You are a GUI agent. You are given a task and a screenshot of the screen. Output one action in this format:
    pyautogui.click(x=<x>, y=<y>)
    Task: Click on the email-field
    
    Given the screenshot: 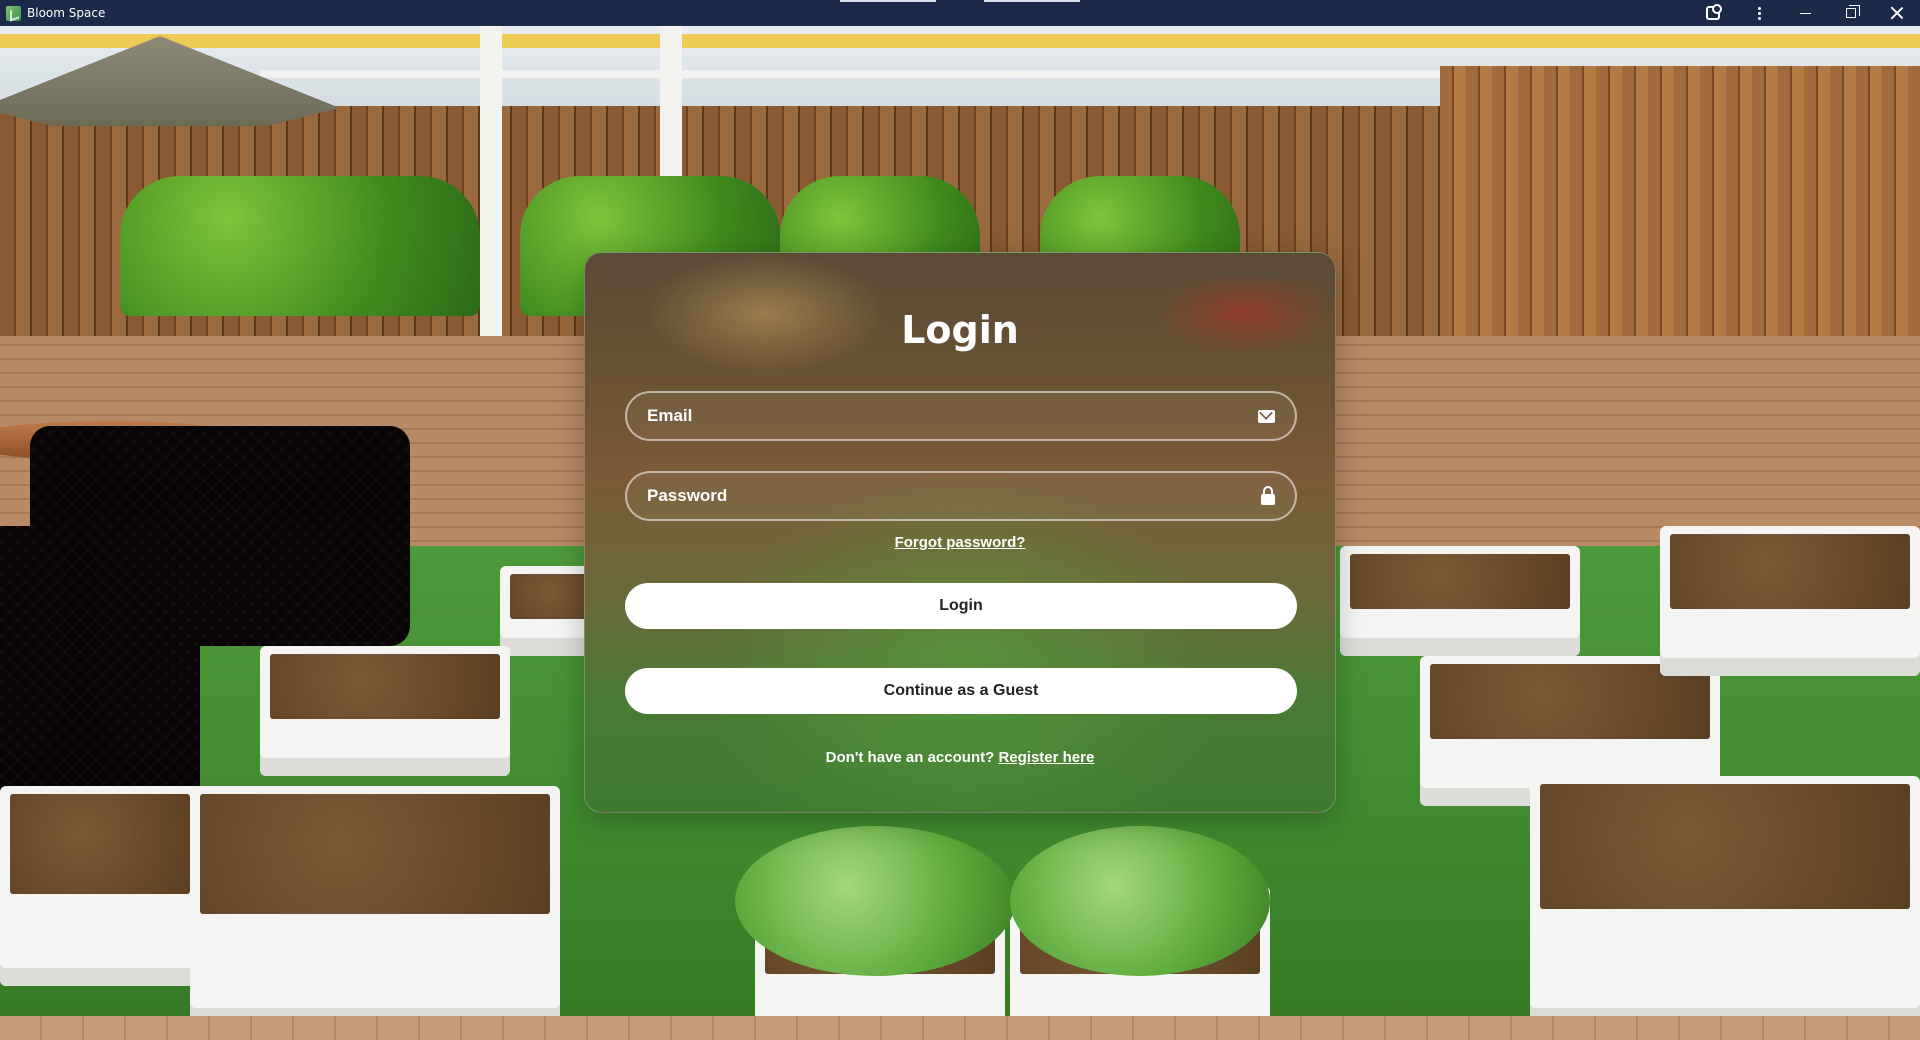 What is the action you would take?
    pyautogui.click(x=961, y=416)
    